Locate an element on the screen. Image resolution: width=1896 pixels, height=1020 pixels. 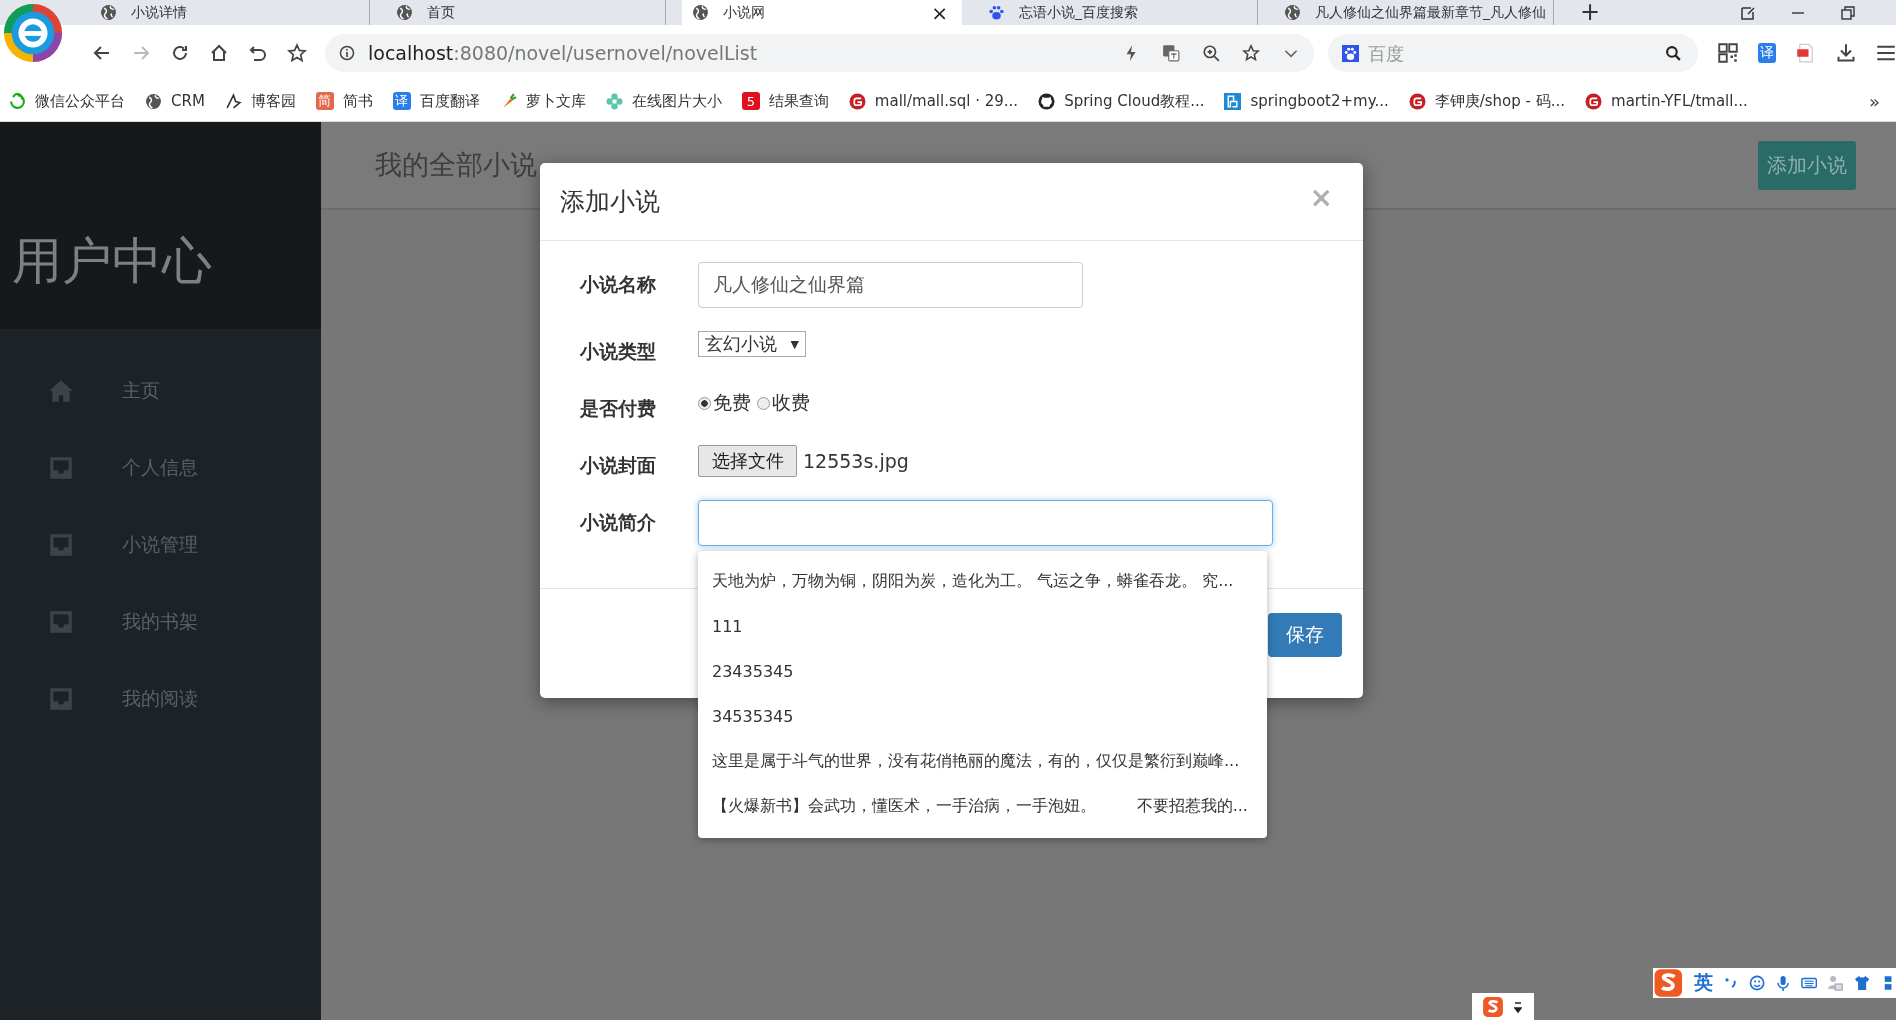
flower-icon is located at coordinates (614, 101).